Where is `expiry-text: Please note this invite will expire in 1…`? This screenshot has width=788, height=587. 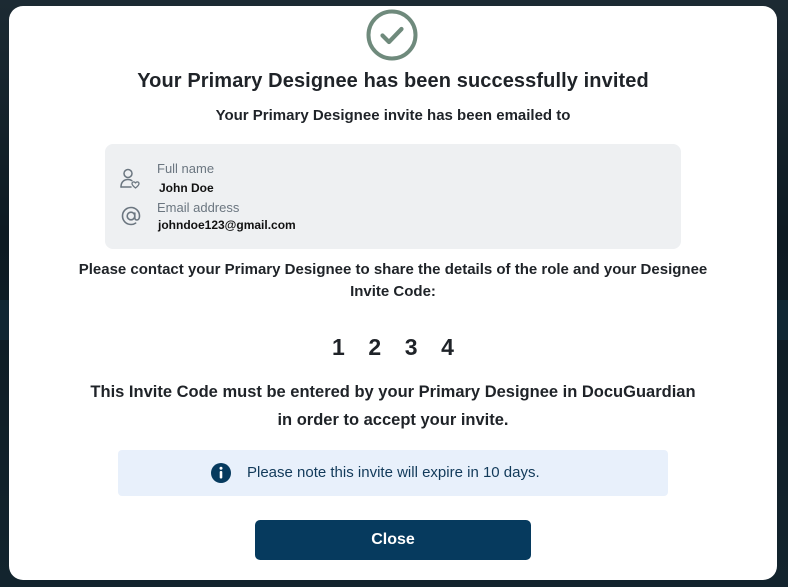 expiry-text: Please note this invite will expire in 1… is located at coordinates (393, 472).